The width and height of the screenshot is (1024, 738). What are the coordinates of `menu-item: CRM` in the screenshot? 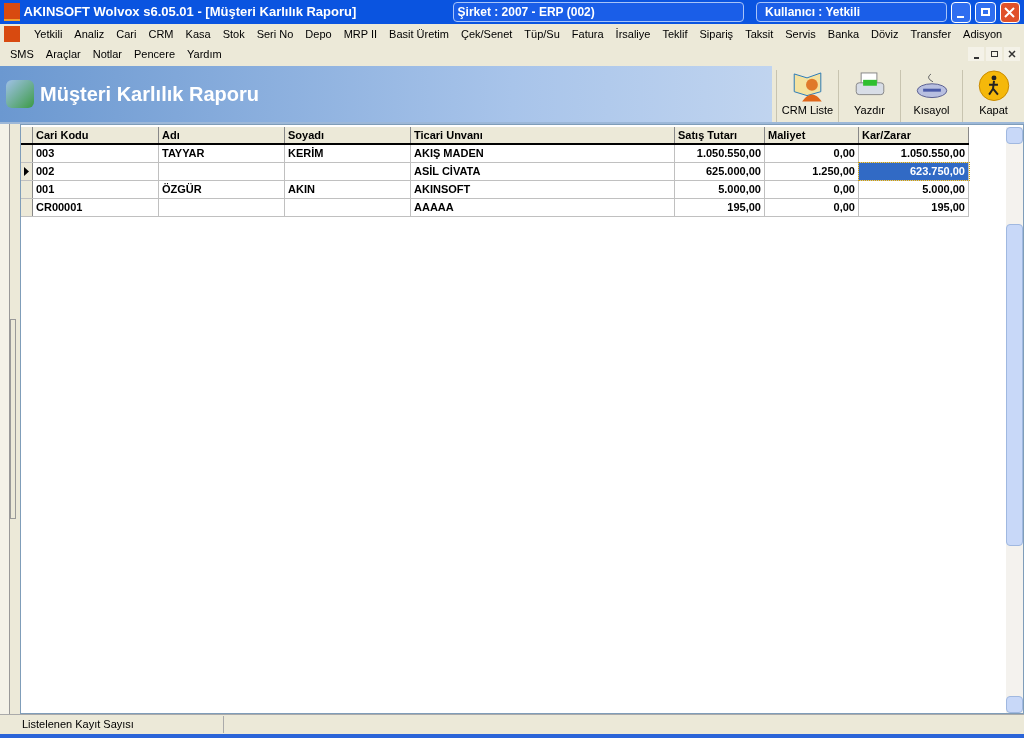 It's located at (161, 34).